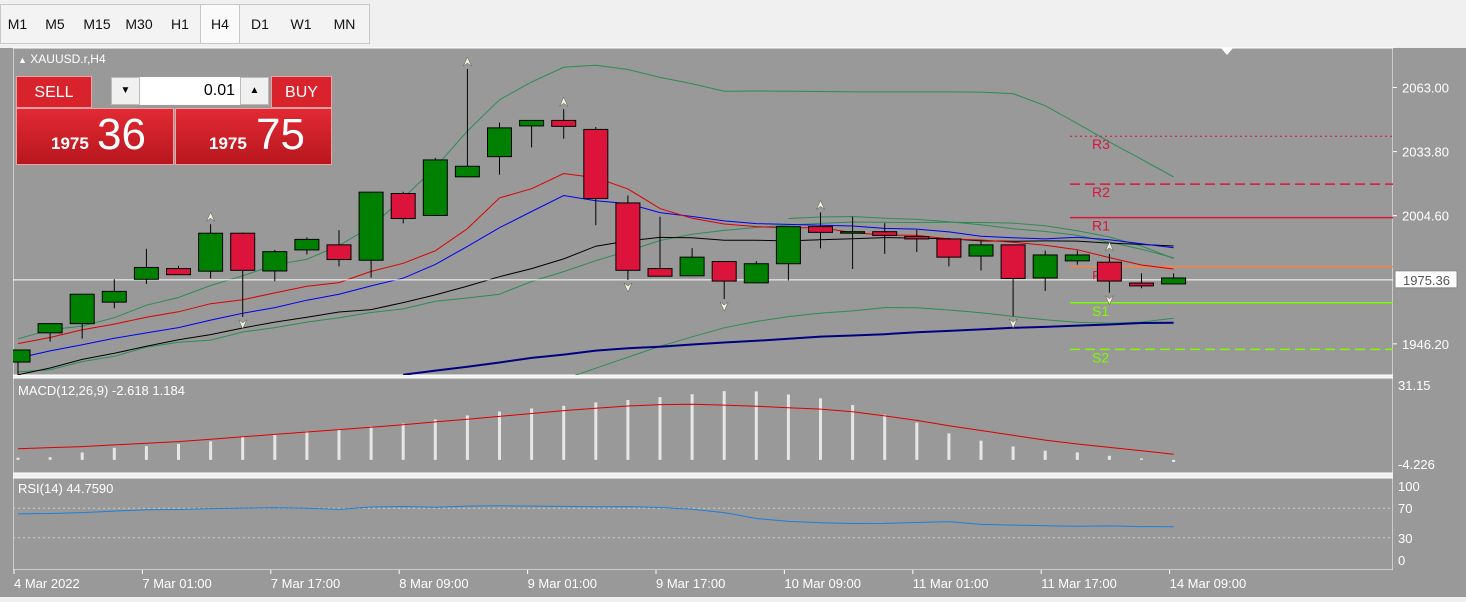 The height and width of the screenshot is (602, 1466). Describe the element at coordinates (822, 583) in the screenshot. I see `time-axis-label: 10 Mar 09:00` at that location.